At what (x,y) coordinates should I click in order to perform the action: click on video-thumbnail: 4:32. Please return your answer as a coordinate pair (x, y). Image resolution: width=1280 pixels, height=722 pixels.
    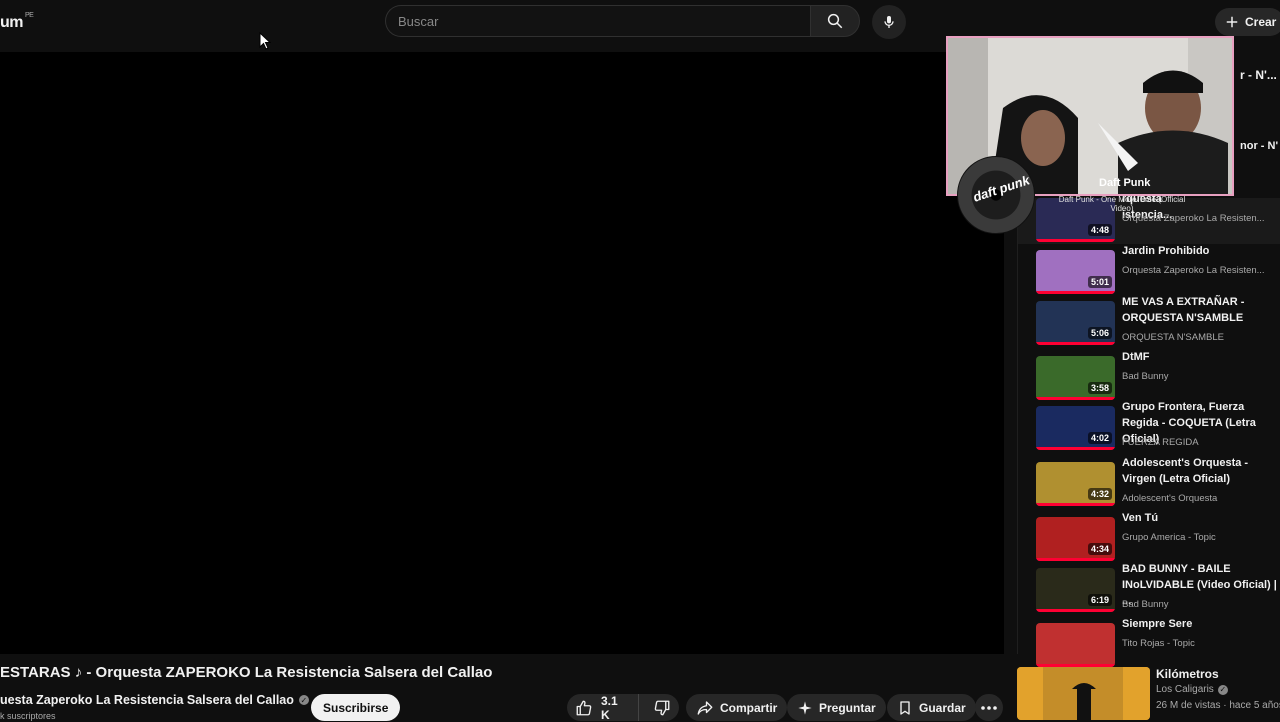
    Looking at the image, I should click on (1075, 484).